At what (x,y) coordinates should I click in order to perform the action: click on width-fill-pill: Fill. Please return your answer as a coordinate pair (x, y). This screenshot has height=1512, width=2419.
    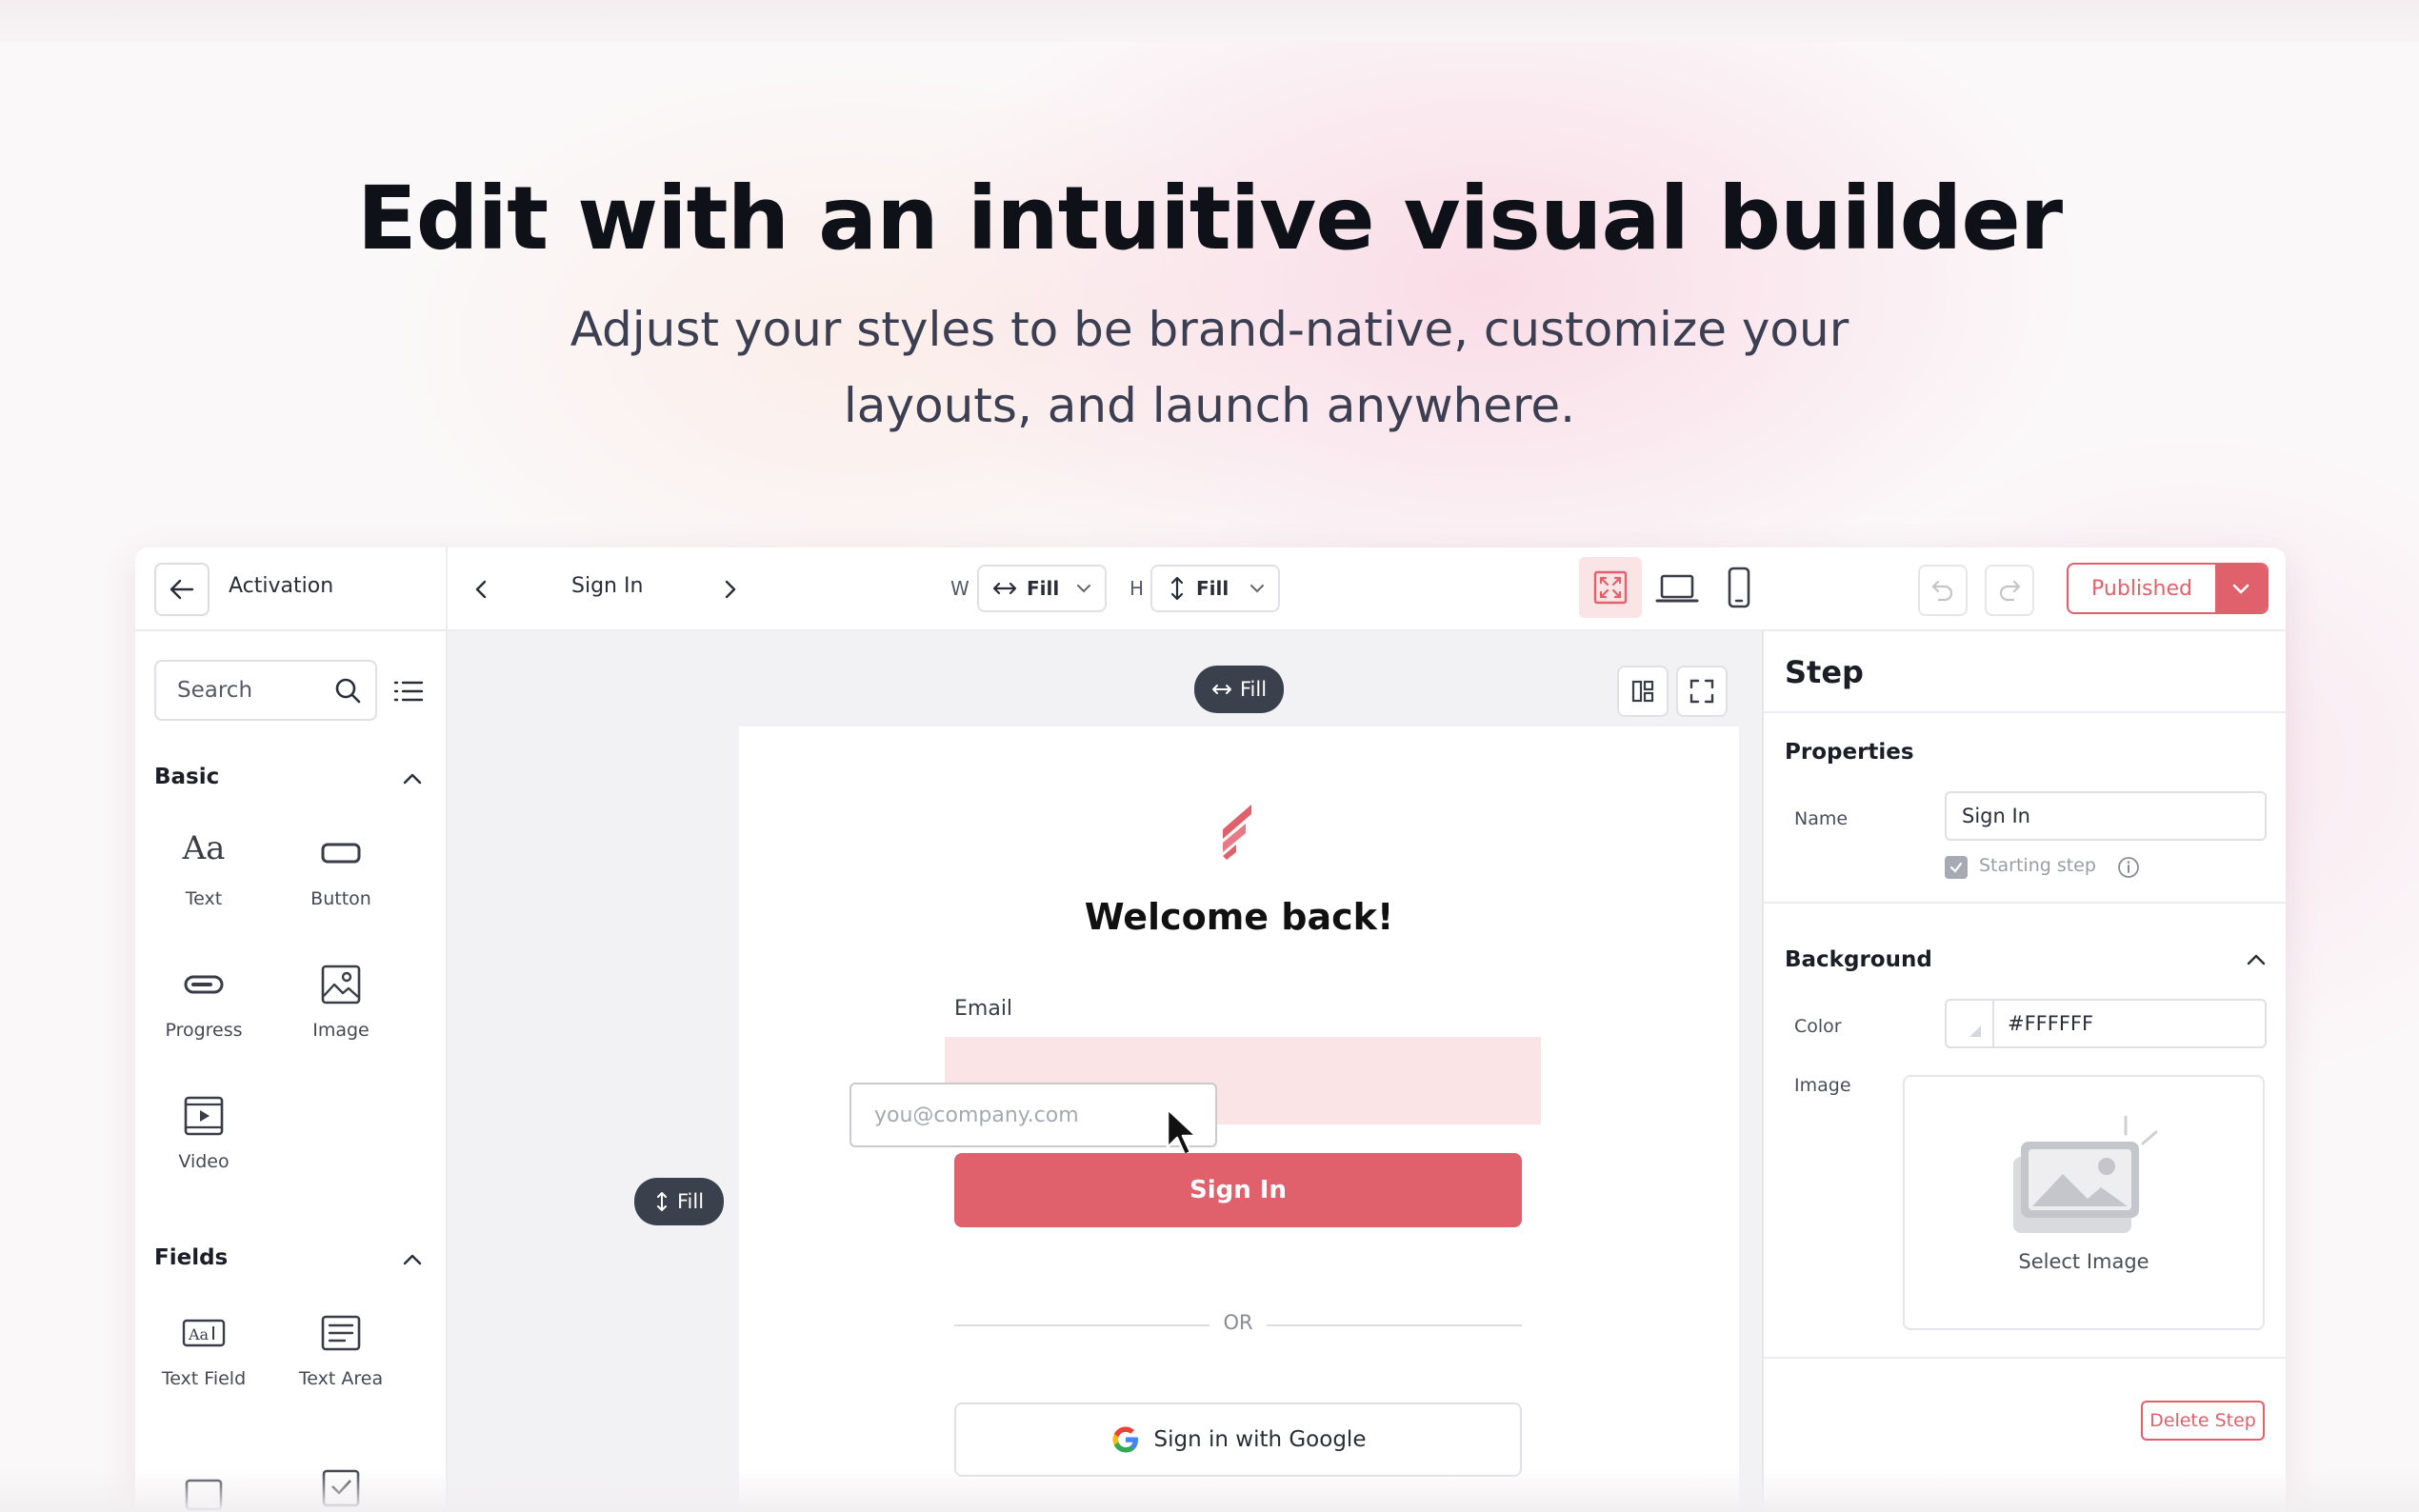
    Looking at the image, I should click on (1239, 689).